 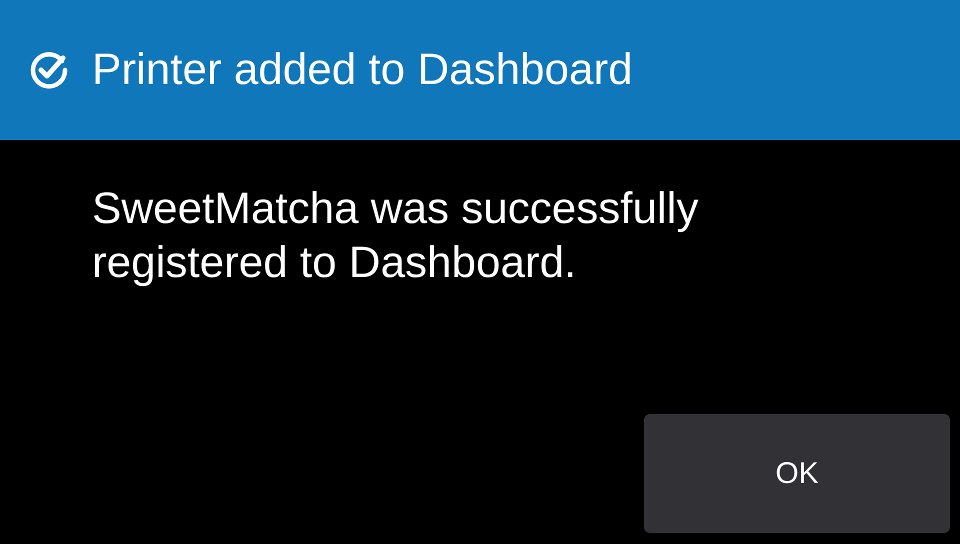 I want to click on check-circle-icon, so click(x=49, y=70).